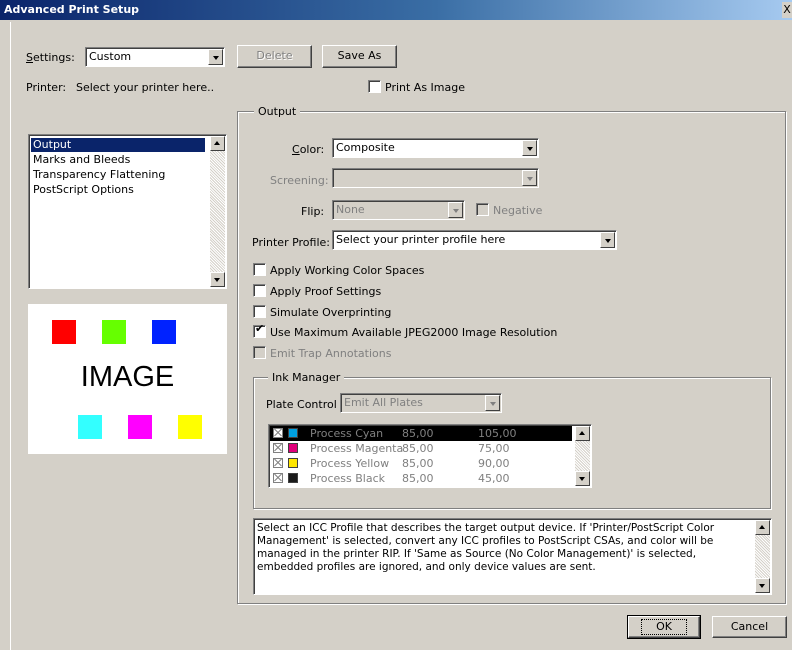 The width and height of the screenshot is (792, 650). Describe the element at coordinates (762, 556) in the screenshot. I see `description-scrollbar` at that location.